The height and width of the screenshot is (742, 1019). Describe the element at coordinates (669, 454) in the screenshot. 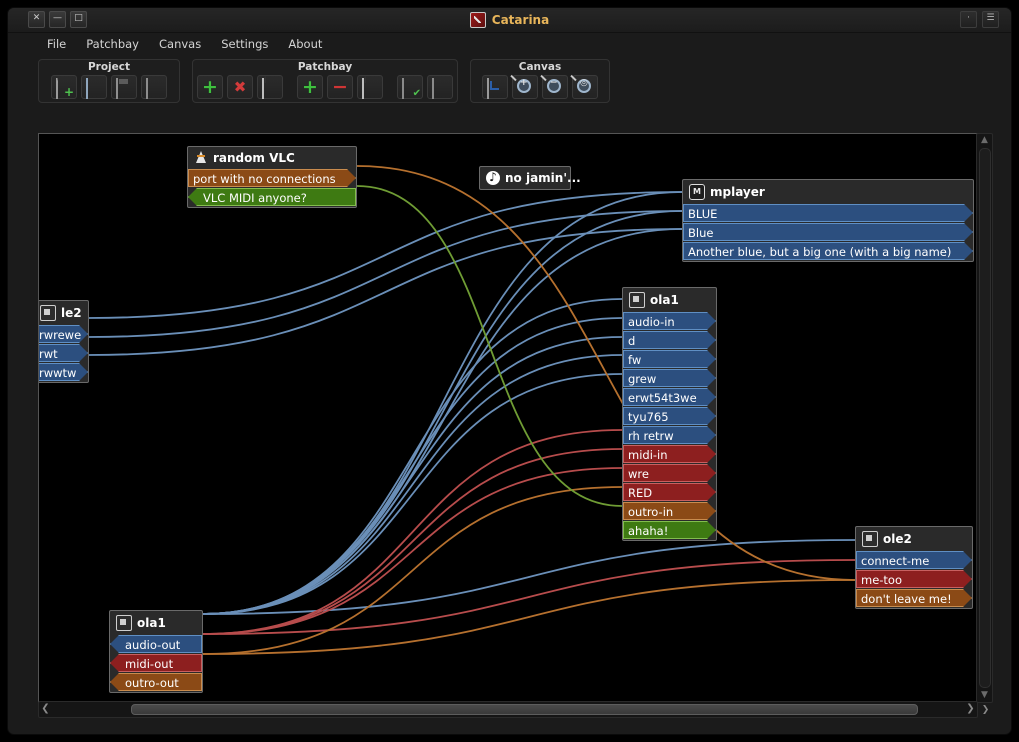

I see `port-midi-in: midi-in` at that location.